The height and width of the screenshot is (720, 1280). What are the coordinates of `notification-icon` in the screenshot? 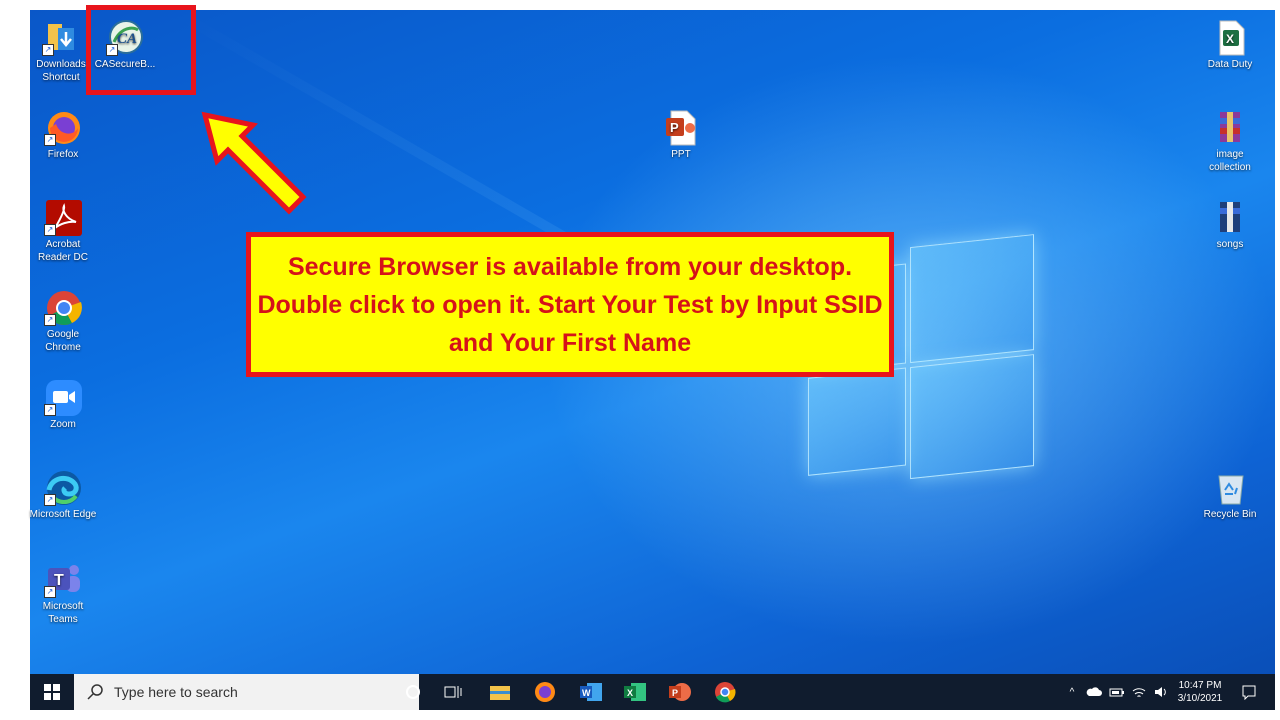 It's located at (1249, 692).